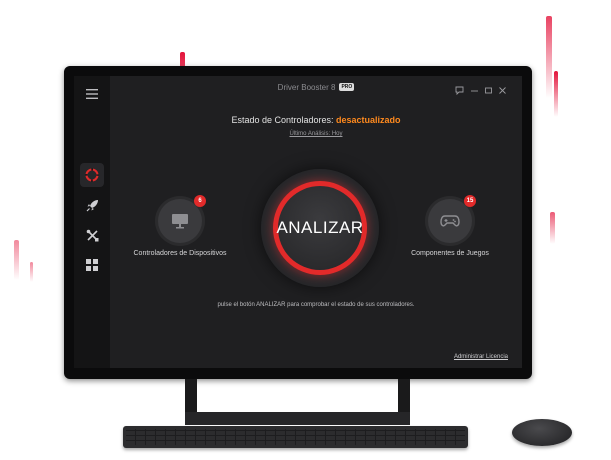 Image resolution: width=611 pixels, height=460 pixels. I want to click on menu-icon, so click(92, 94).